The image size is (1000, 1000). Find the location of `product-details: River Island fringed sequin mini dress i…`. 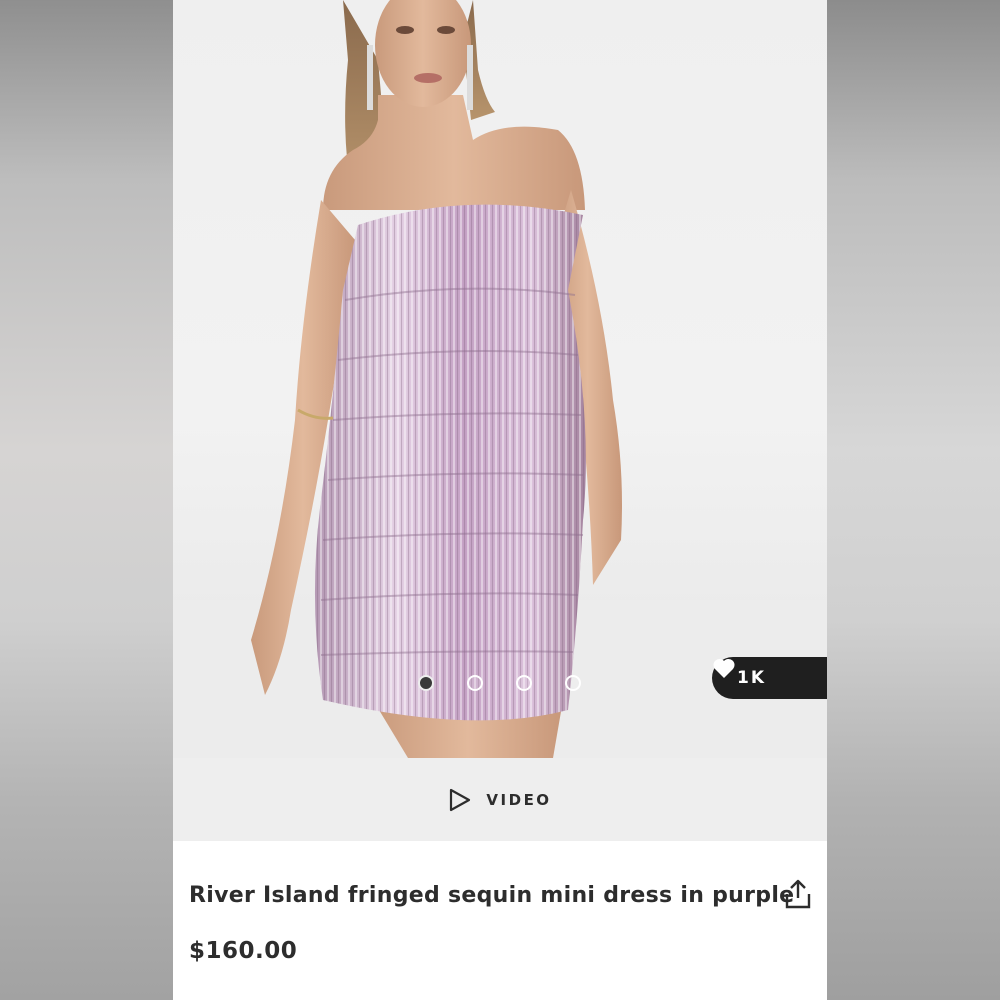

product-details: River Island fringed sequin mini dress i… is located at coordinates (500, 920).